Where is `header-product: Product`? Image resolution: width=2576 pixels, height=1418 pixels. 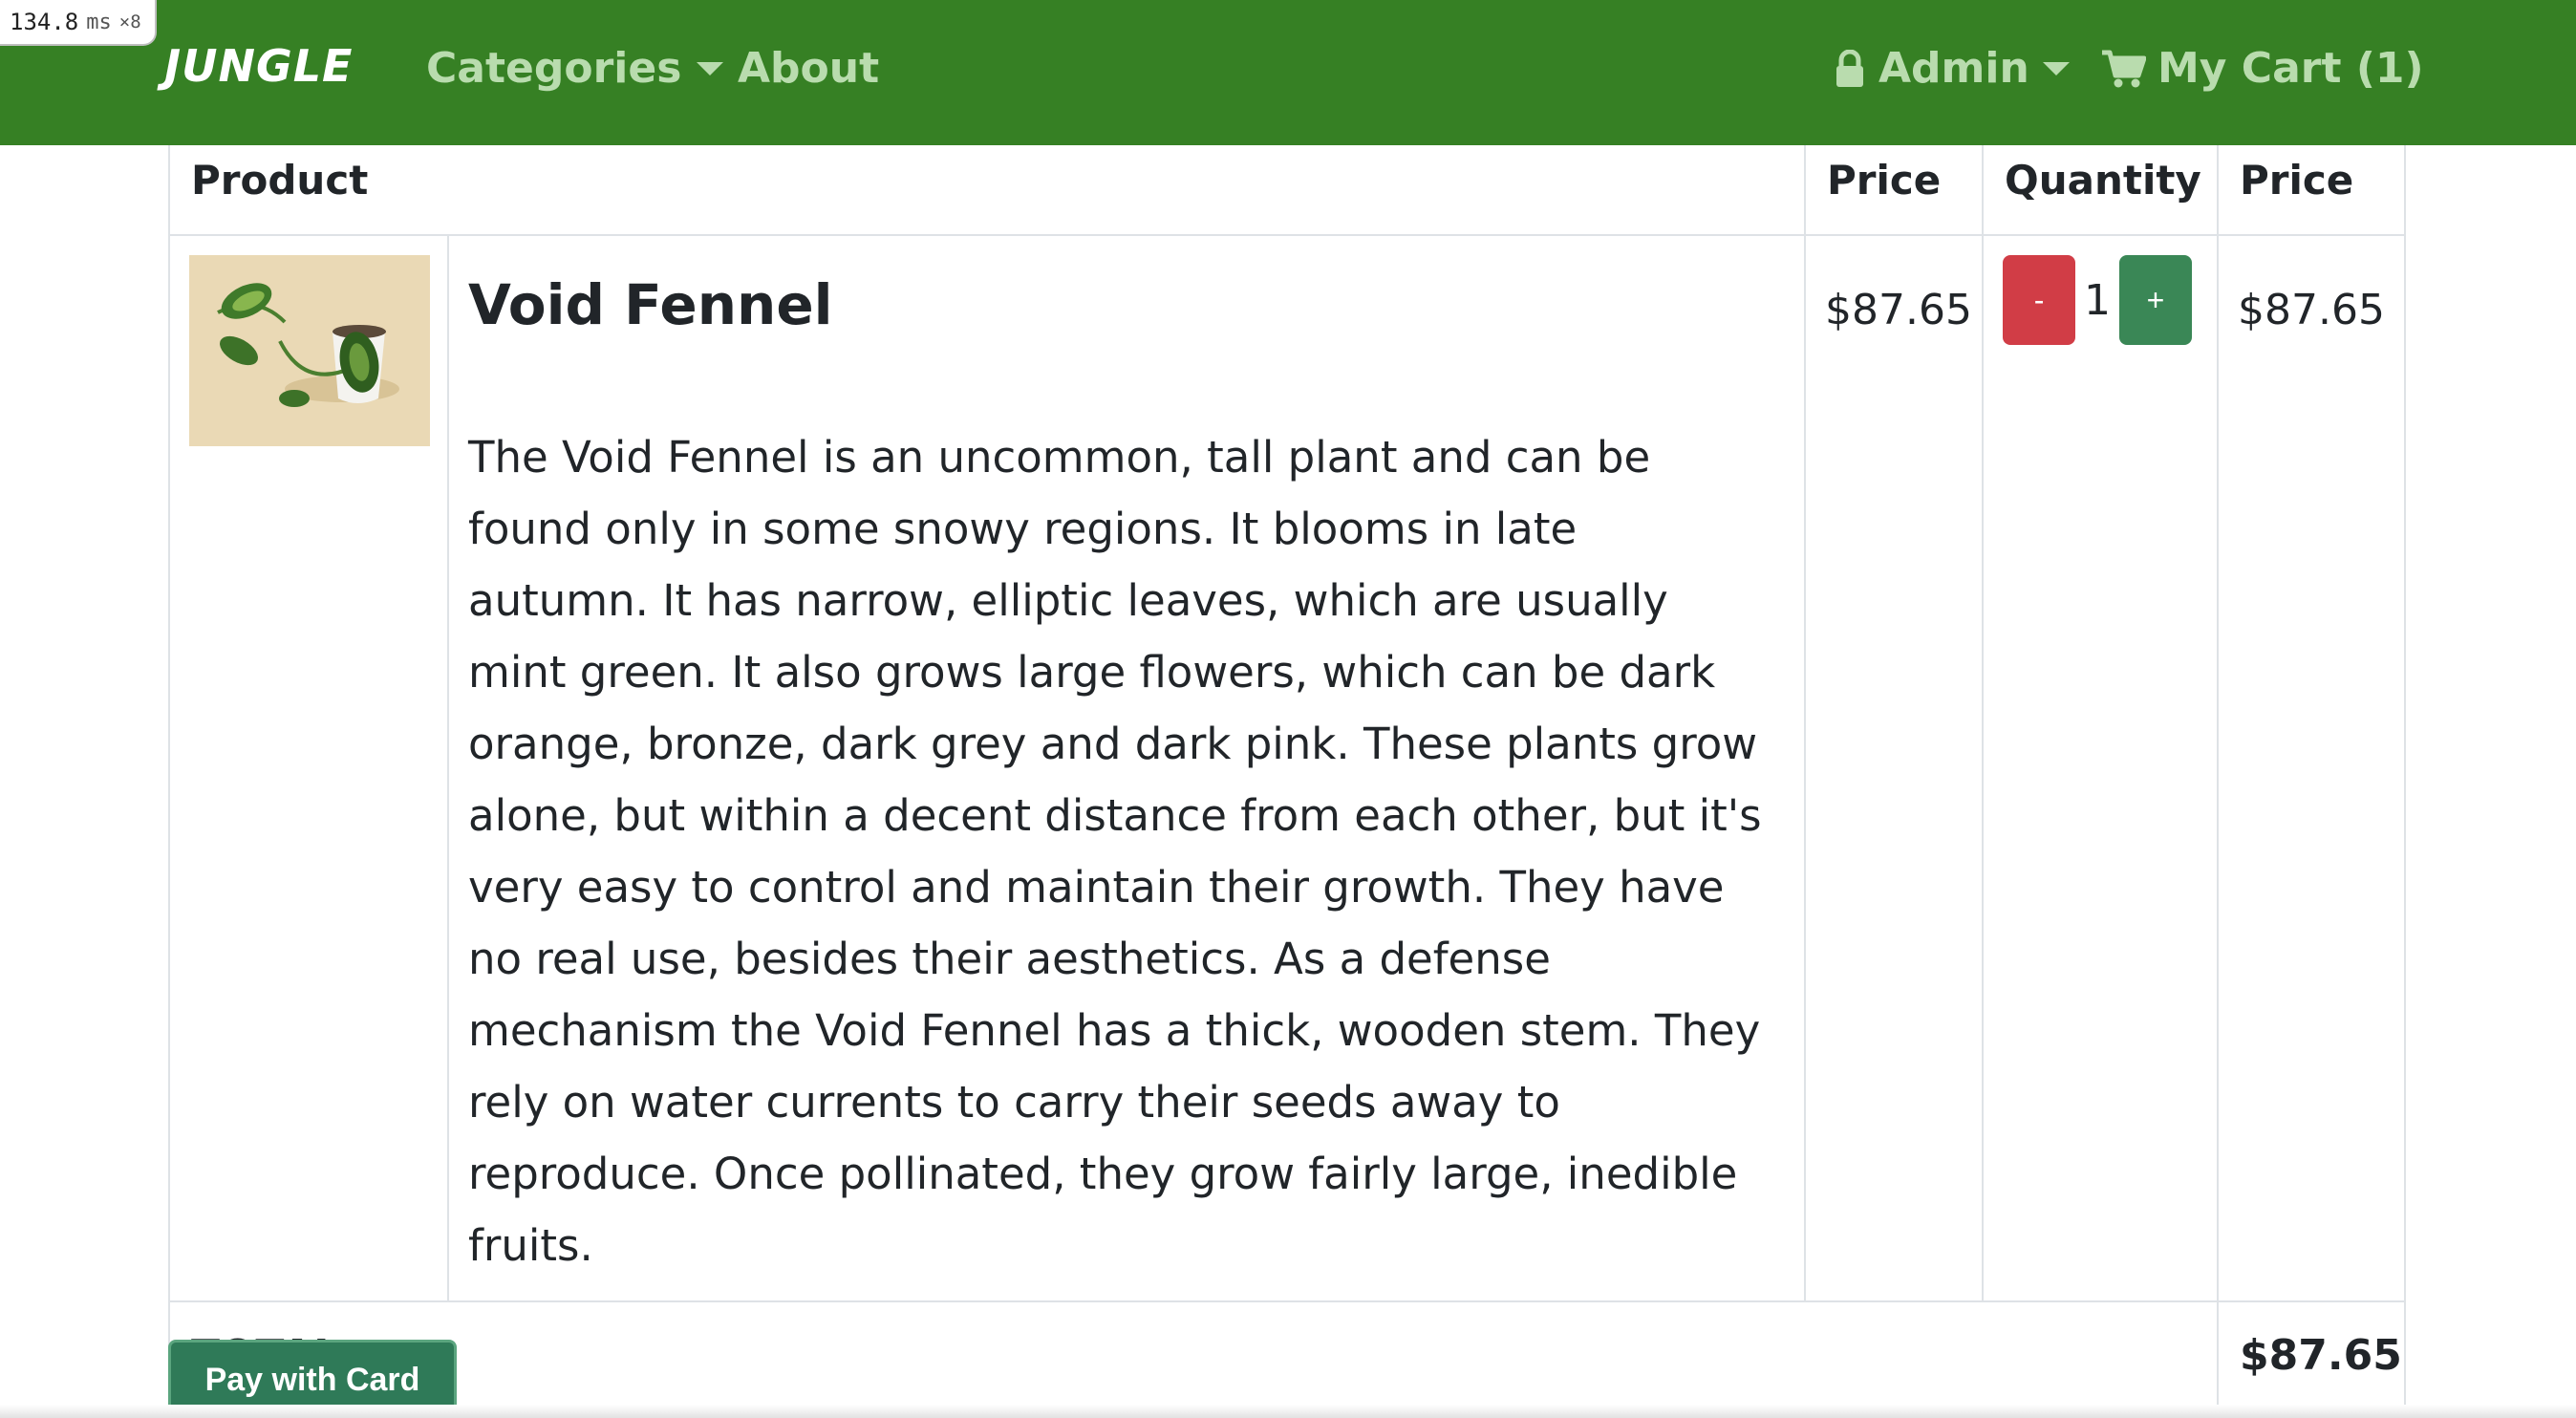 header-product: Product is located at coordinates (987, 190).